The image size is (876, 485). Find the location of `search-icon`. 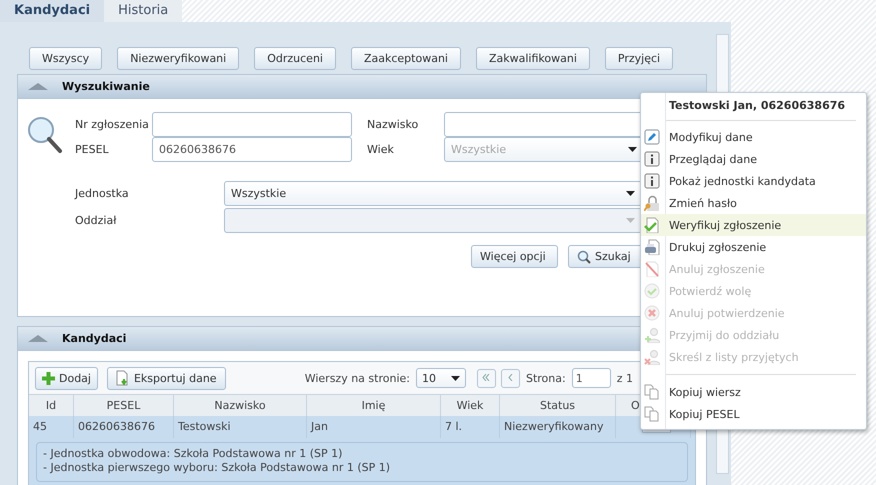

search-icon is located at coordinates (584, 257).